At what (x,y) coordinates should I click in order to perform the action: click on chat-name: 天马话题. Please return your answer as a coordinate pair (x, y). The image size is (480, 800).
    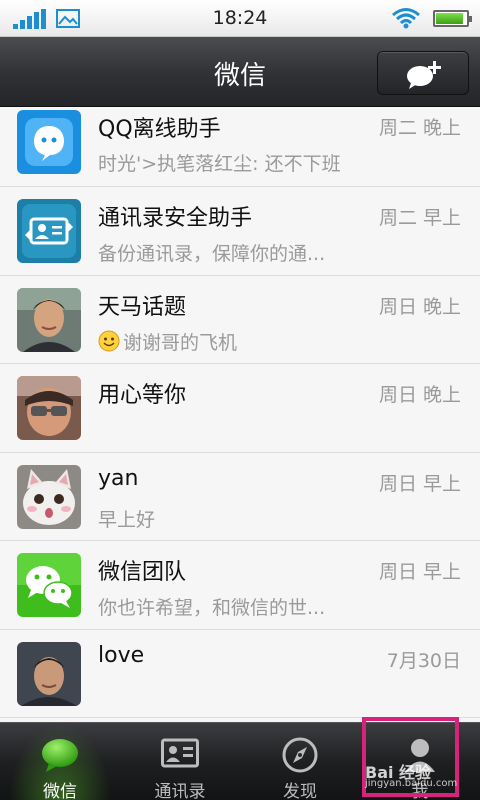
    Looking at the image, I should click on (142, 307).